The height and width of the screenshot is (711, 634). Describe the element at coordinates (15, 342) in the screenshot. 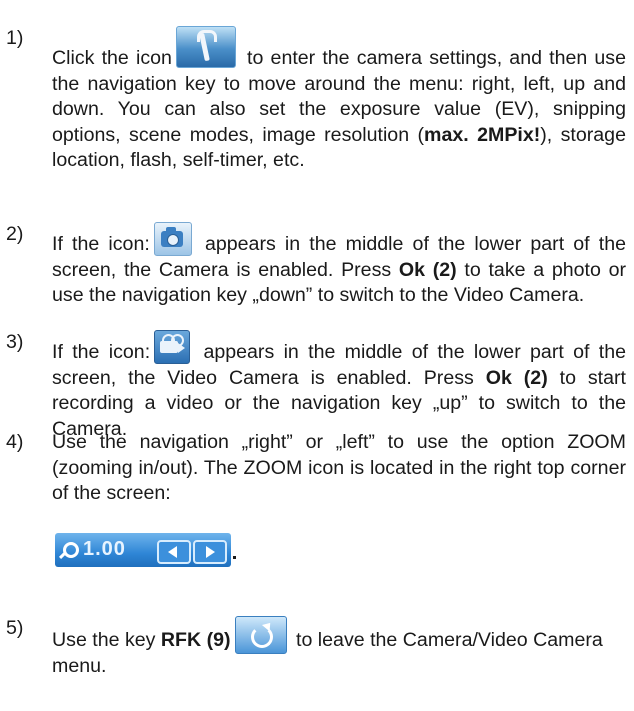

I see `item-number: 3)` at that location.